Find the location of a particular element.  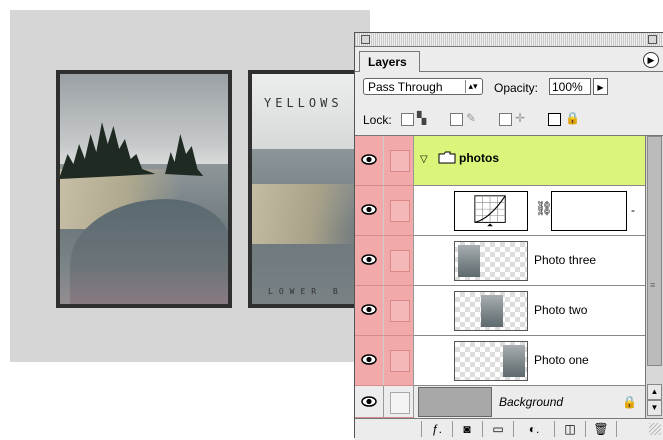

layer-group-row: ▽ photos is located at coordinates (529, 161).